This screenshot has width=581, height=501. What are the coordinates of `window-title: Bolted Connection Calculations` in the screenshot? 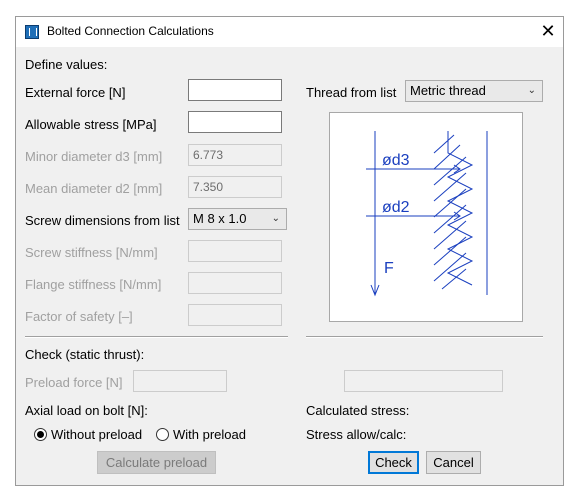 It's located at (130, 31).